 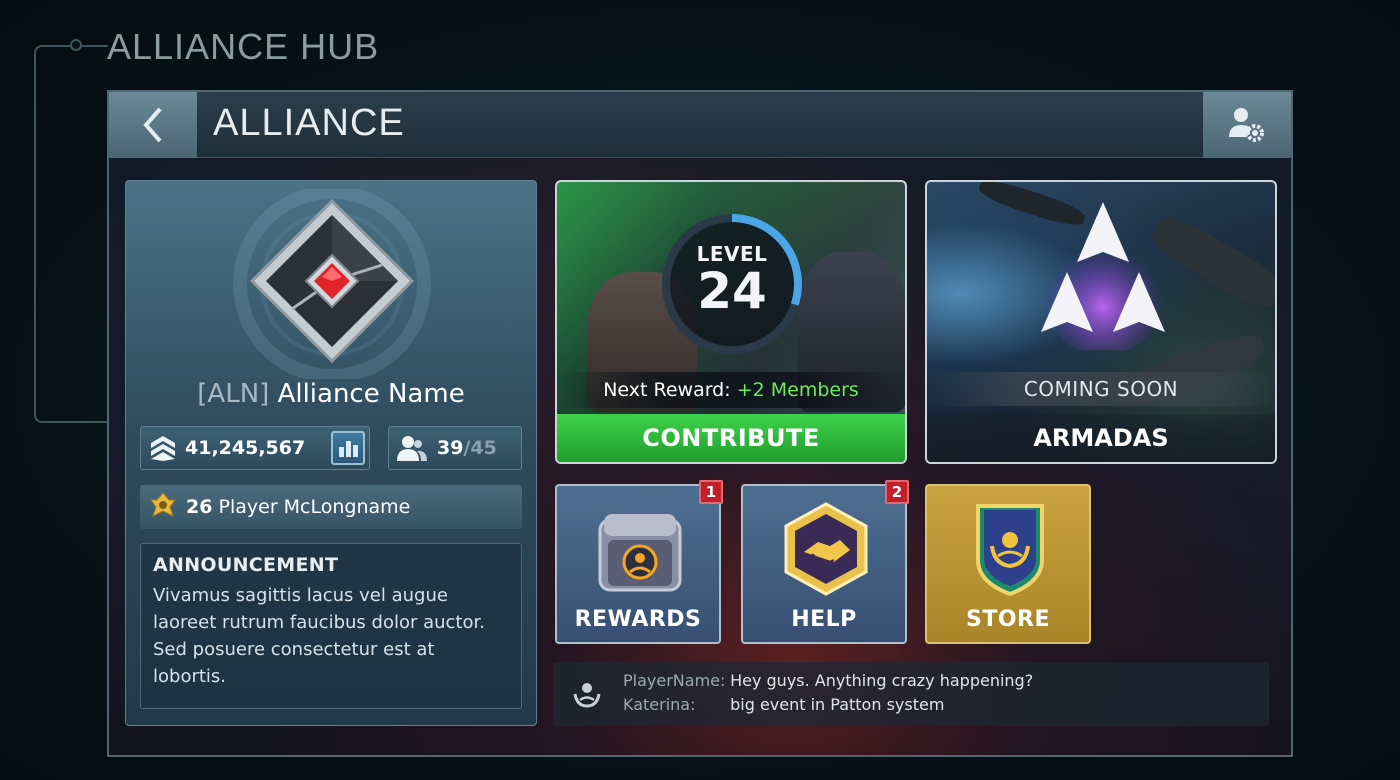 What do you see at coordinates (700, 125) in the screenshot?
I see `top-bar: ALLIANCE` at bounding box center [700, 125].